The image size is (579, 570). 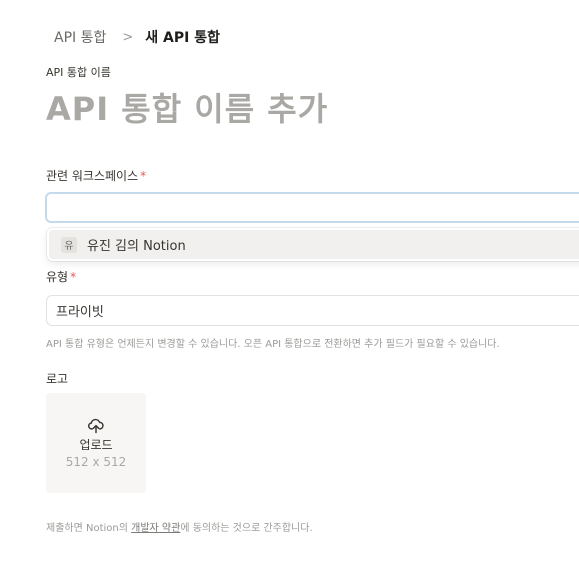 I want to click on logo-upload-button: 업로드 512 x 512, so click(x=96, y=443).